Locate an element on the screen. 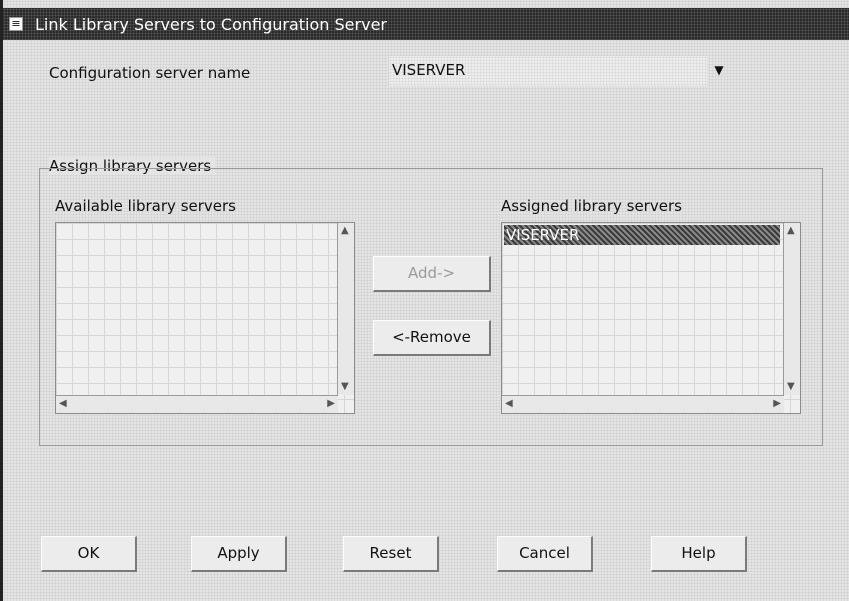  add-button: Add-> is located at coordinates (432, 274).